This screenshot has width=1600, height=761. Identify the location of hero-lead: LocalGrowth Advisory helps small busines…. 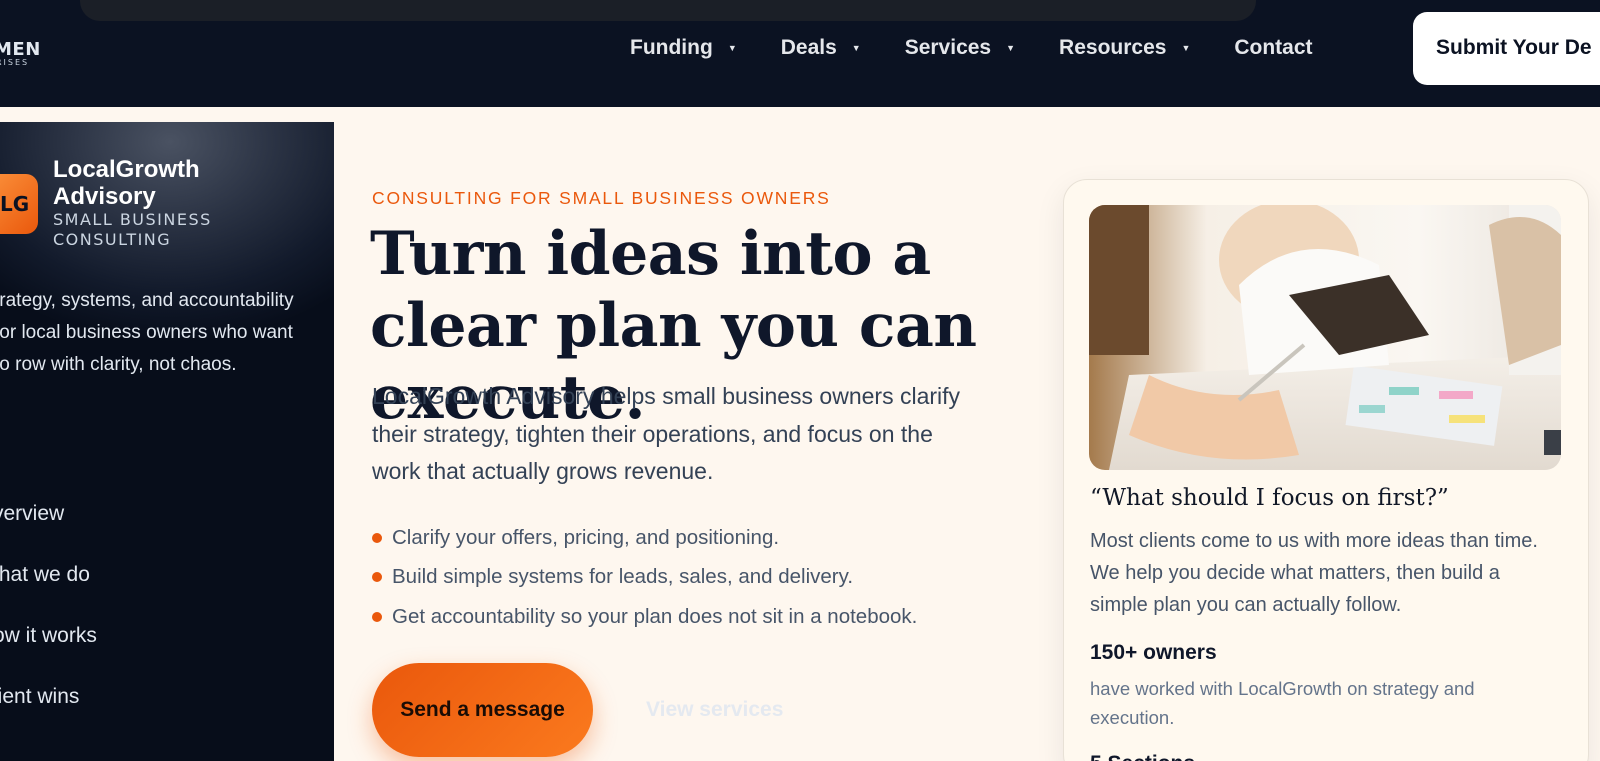
(666, 433).